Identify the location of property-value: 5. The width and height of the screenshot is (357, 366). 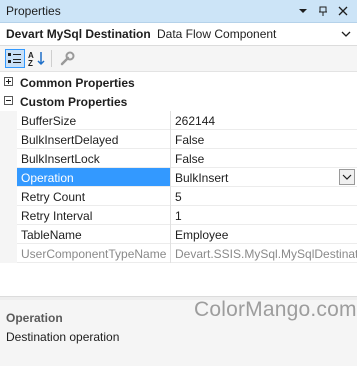
(264, 196).